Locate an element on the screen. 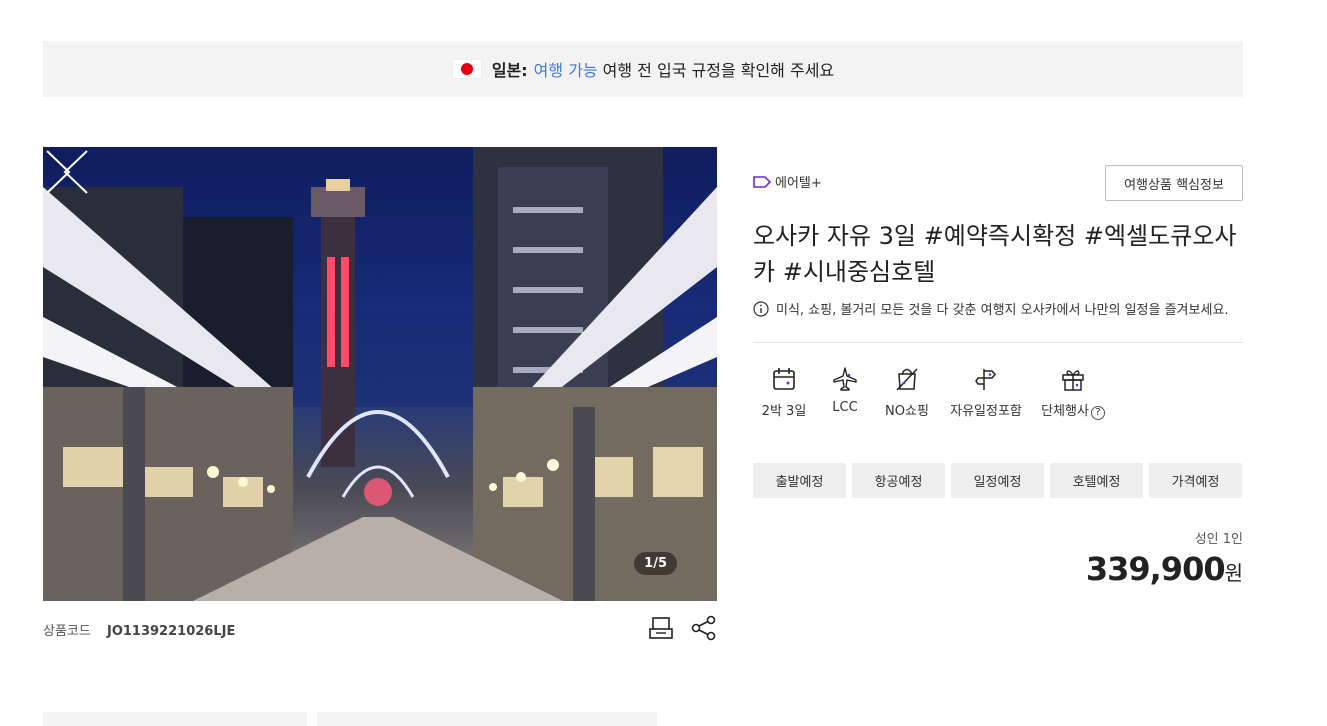 The width and height of the screenshot is (1327, 726). feature-no-shopping: NO쇼핑 is located at coordinates (907, 393).